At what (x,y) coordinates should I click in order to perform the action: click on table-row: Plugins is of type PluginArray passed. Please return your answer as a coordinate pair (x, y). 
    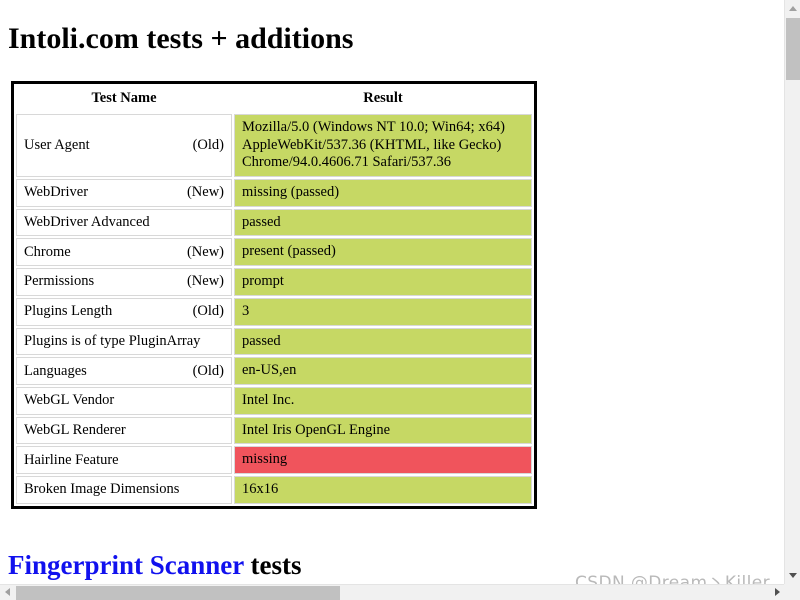
    Looking at the image, I should click on (274, 341).